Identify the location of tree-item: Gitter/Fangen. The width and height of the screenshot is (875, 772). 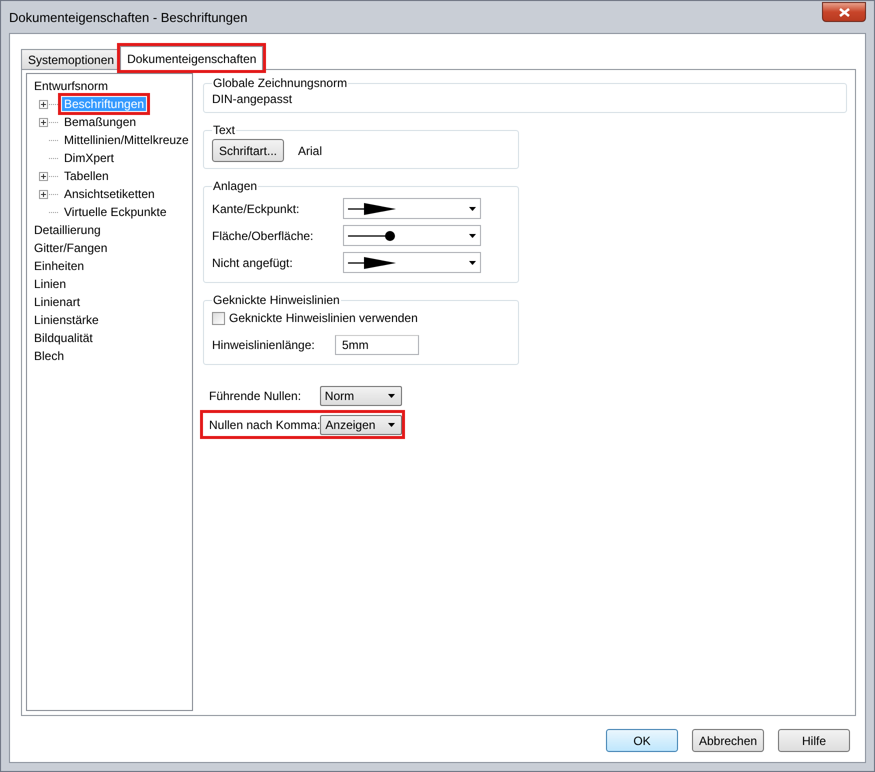
(71, 248).